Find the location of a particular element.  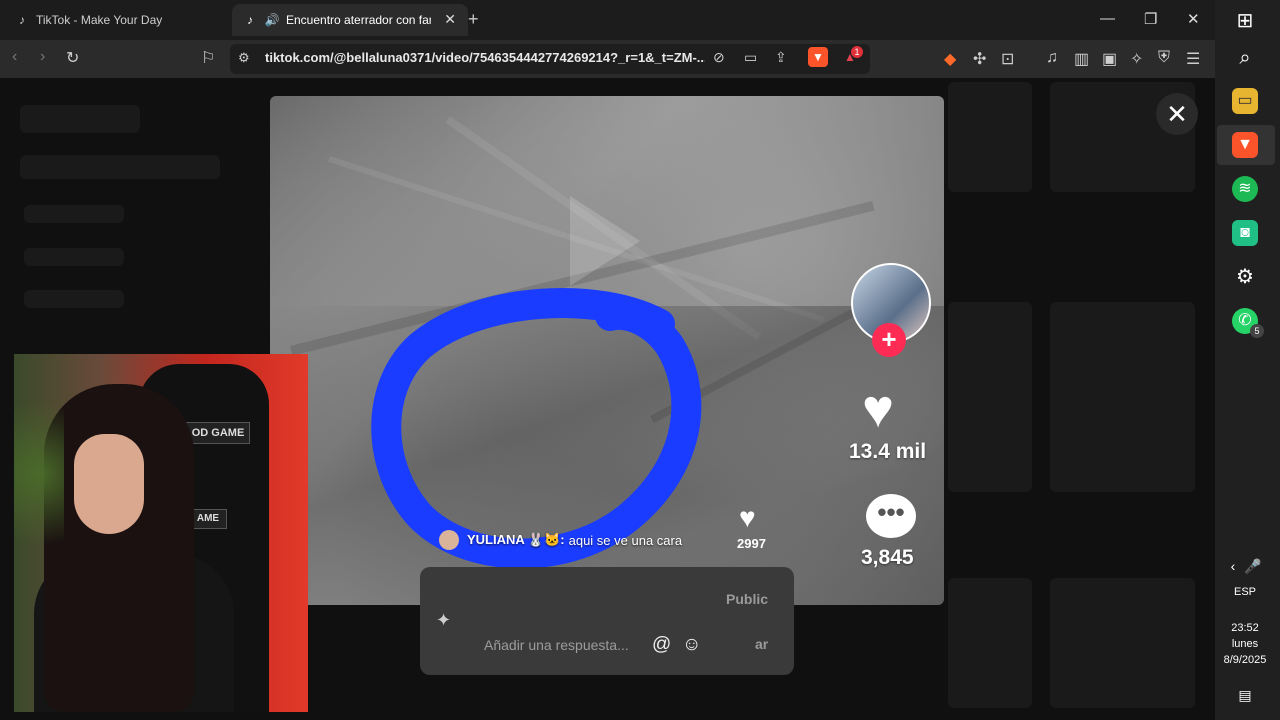

comment-like-count: 2997 is located at coordinates (751, 543).